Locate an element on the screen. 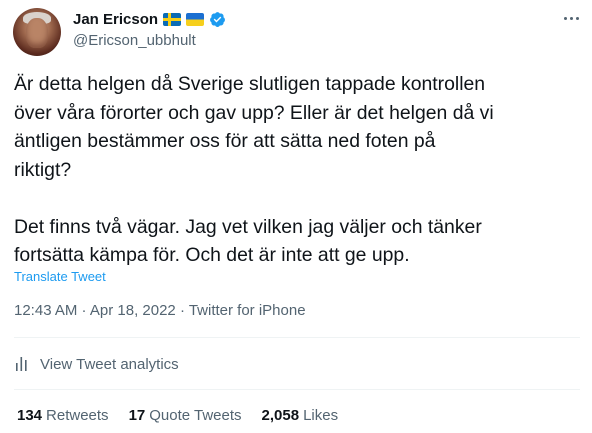 This screenshot has height=433, width=592. analytics-icon is located at coordinates (21, 364).